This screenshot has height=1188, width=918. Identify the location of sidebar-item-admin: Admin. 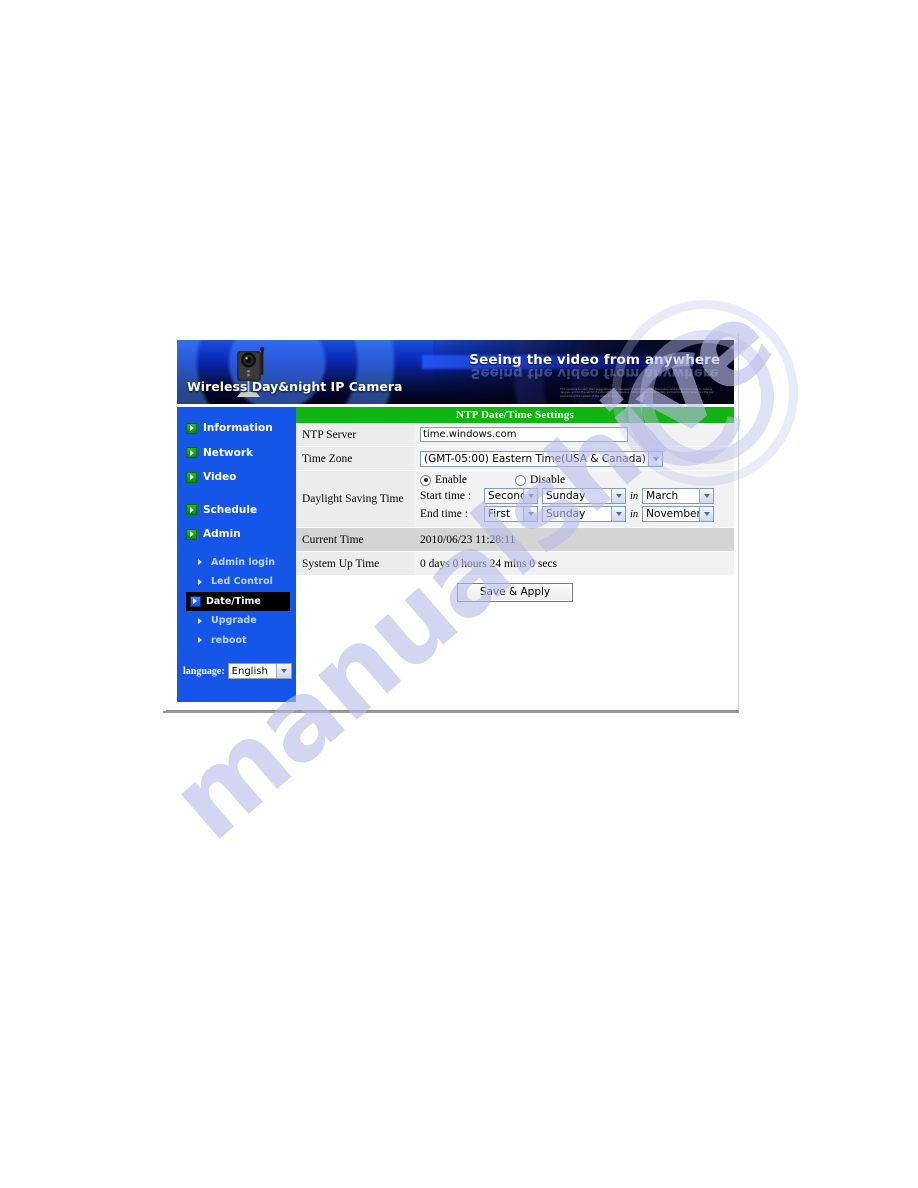
(236, 534).